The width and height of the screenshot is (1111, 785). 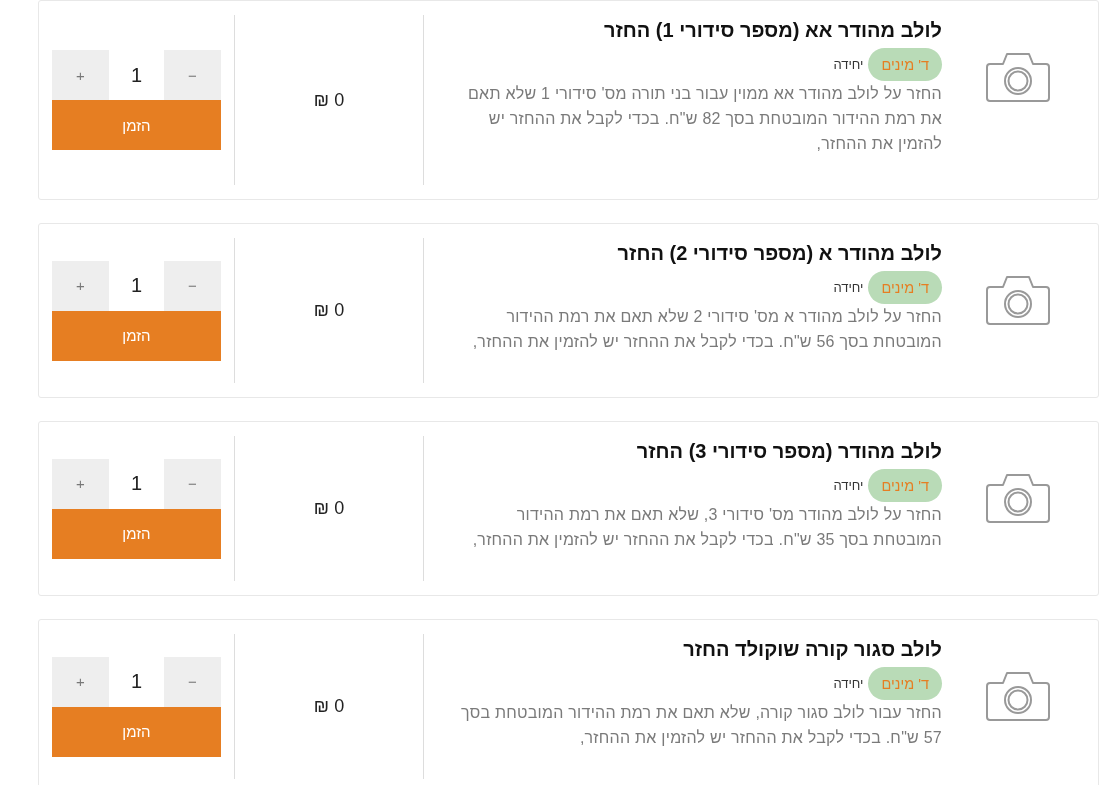 I want to click on product-description: החזר על לולב מהודר מס' סידורי 3, שלא תאם את רמת ההידור המובטחת בסך 35 ש"ח. בכדי לקבל את ההחזר יש להזמין את ההחזר,, so click(x=706, y=527).